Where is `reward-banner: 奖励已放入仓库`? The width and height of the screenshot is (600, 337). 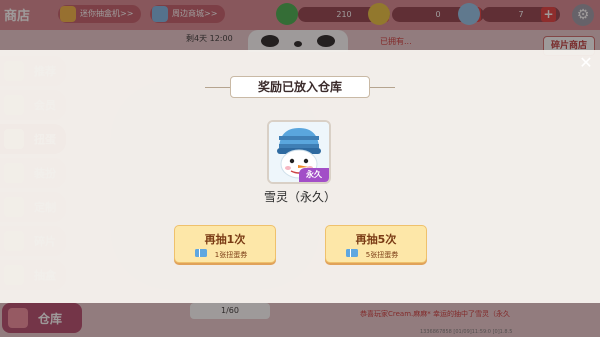 reward-banner: 奖励已放入仓库 is located at coordinates (300, 87).